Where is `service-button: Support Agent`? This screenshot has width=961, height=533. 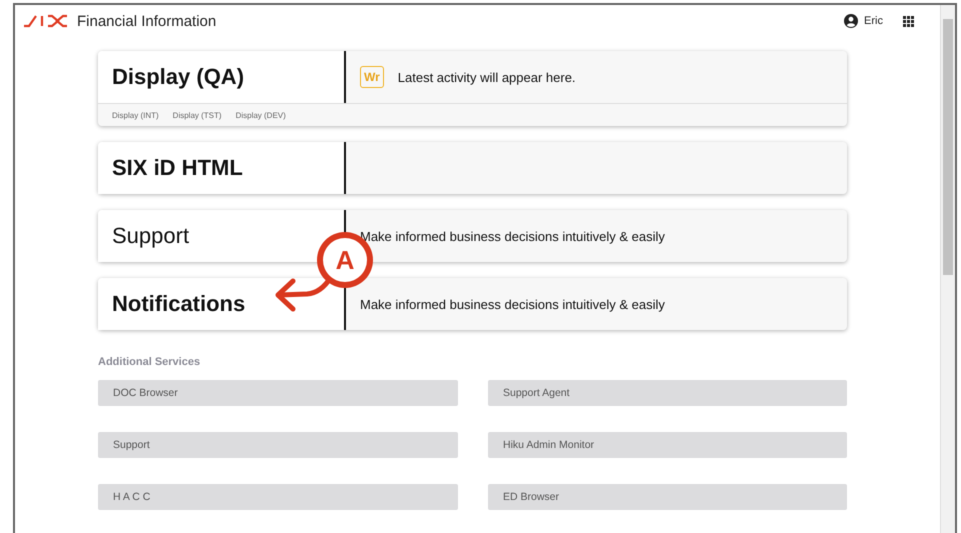 service-button: Support Agent is located at coordinates (667, 393).